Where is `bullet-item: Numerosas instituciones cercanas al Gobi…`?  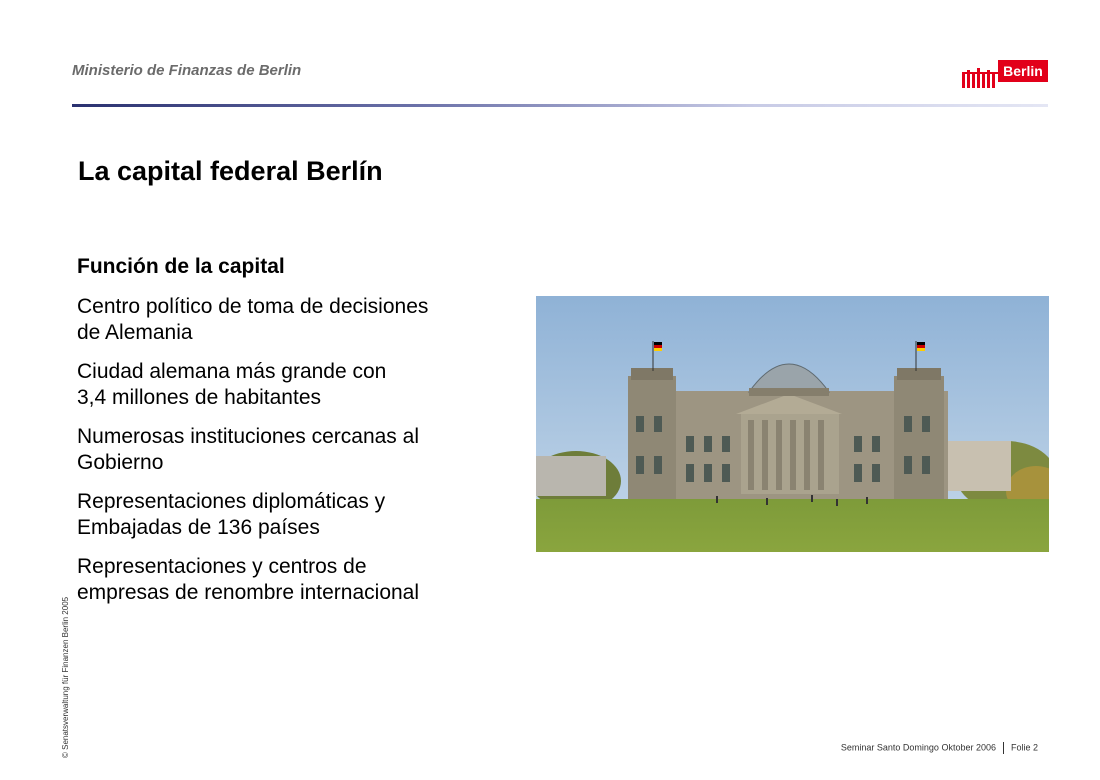 bullet-item: Numerosas instituciones cercanas al Gobi… is located at coordinates (307, 450).